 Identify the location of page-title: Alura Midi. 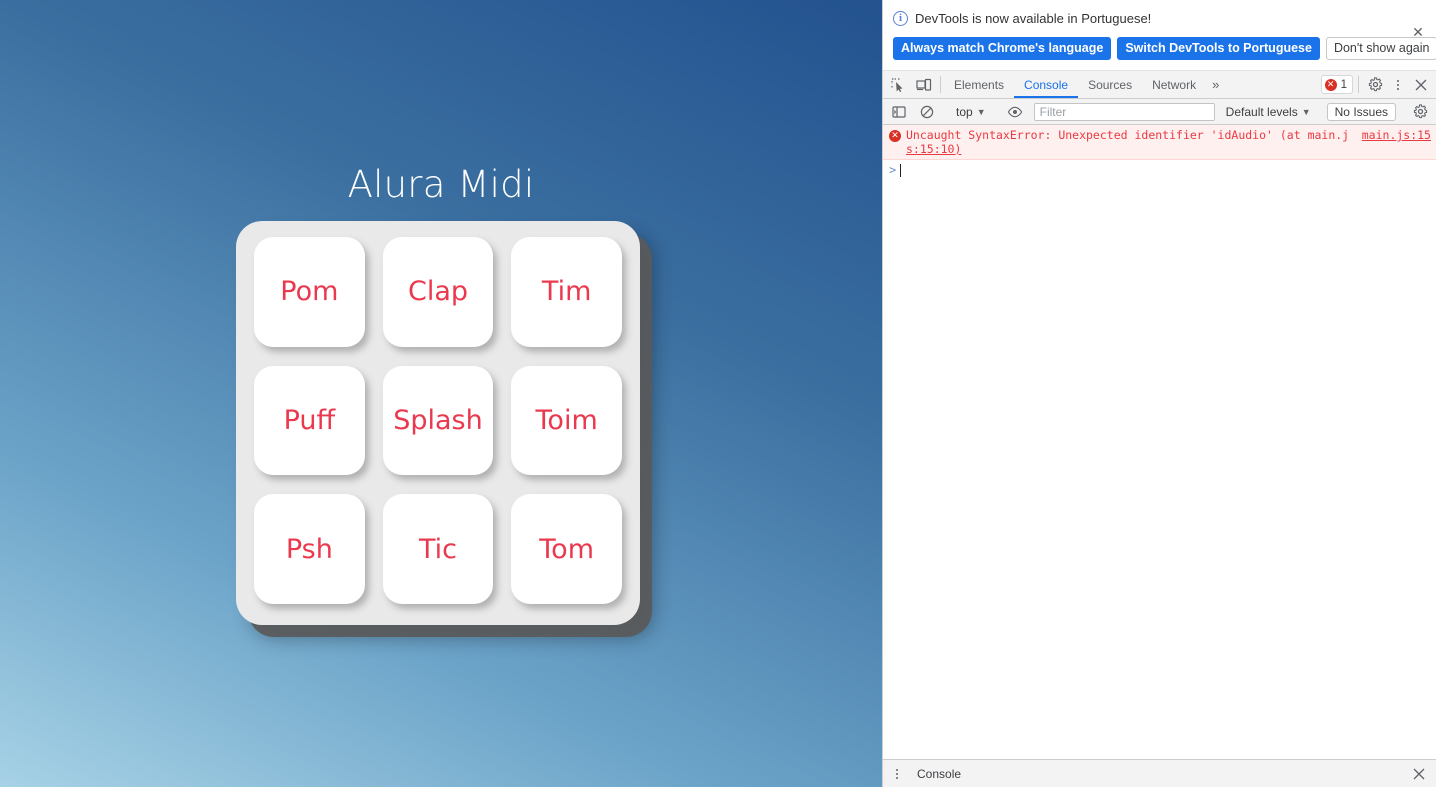
(441, 184).